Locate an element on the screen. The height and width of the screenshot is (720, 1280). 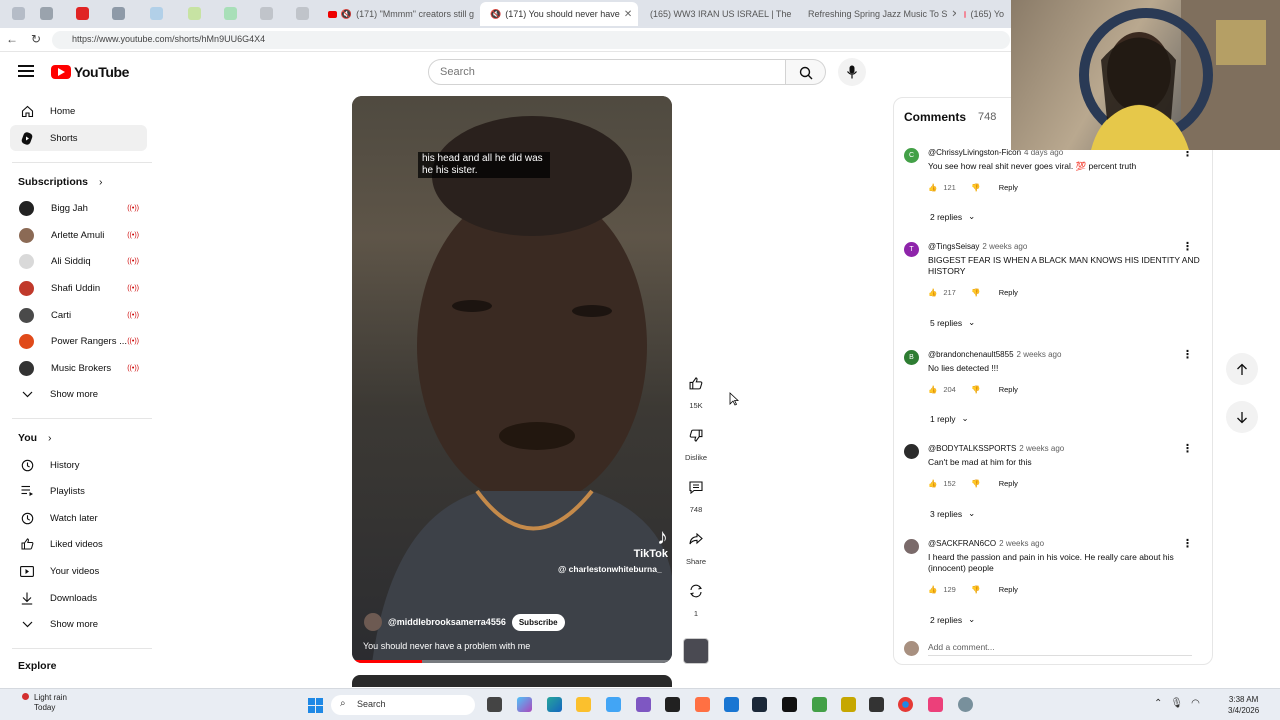
wifi-icon: ◠ is located at coordinates (1195, 703).